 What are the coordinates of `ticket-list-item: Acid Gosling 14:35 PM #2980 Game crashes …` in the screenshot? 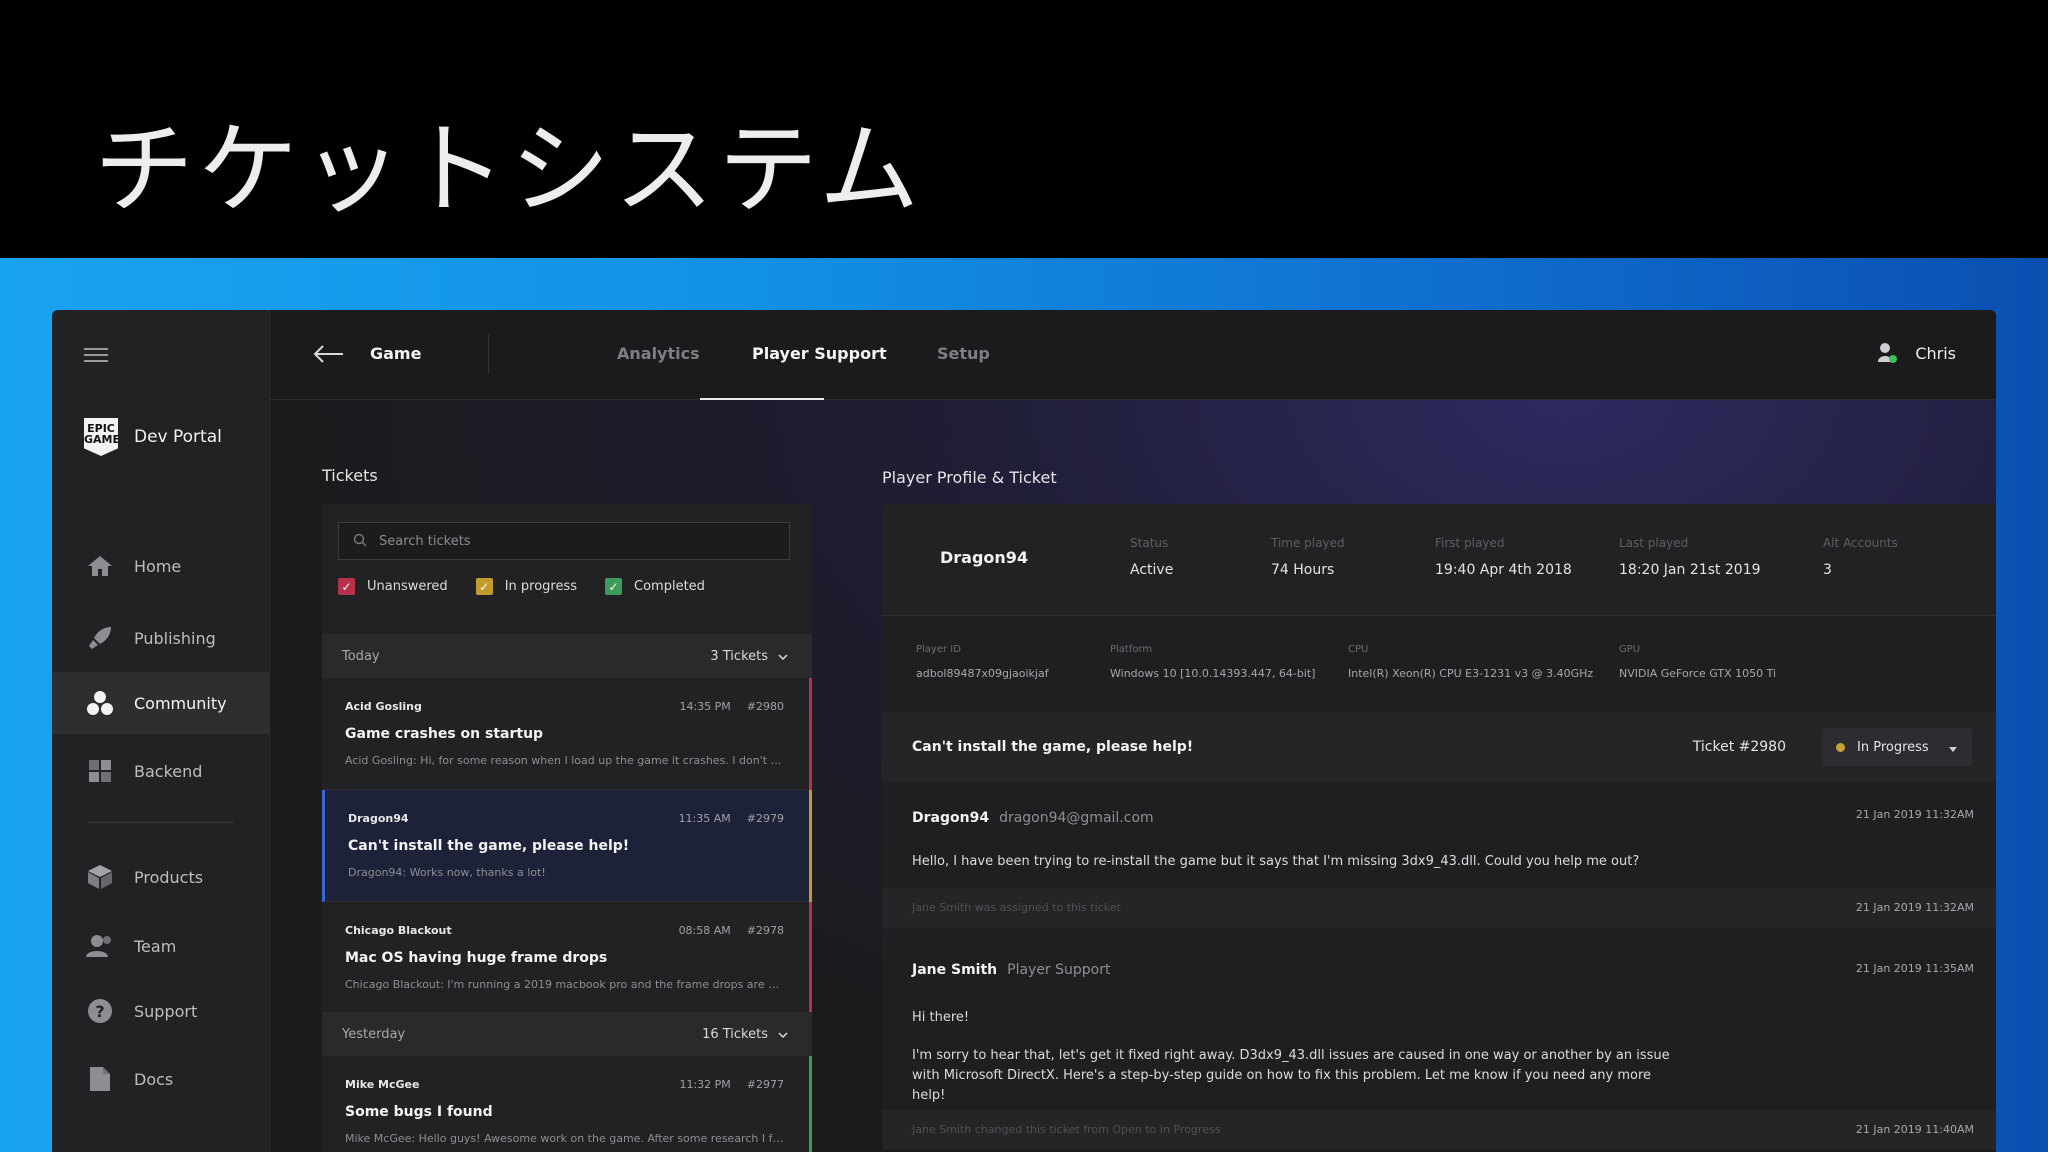 It's located at (567, 734).